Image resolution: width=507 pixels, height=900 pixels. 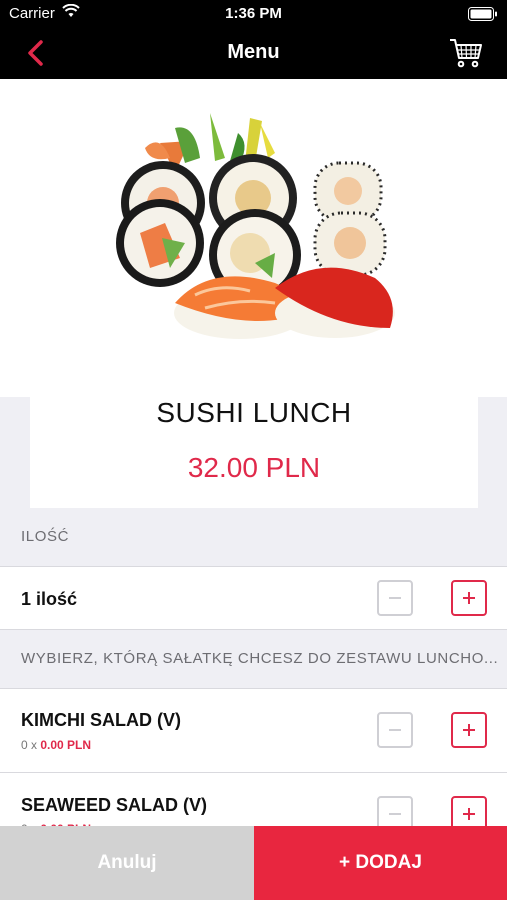 I want to click on bottom-action-bar: Anuluj + DODAJ, so click(x=253, y=863).